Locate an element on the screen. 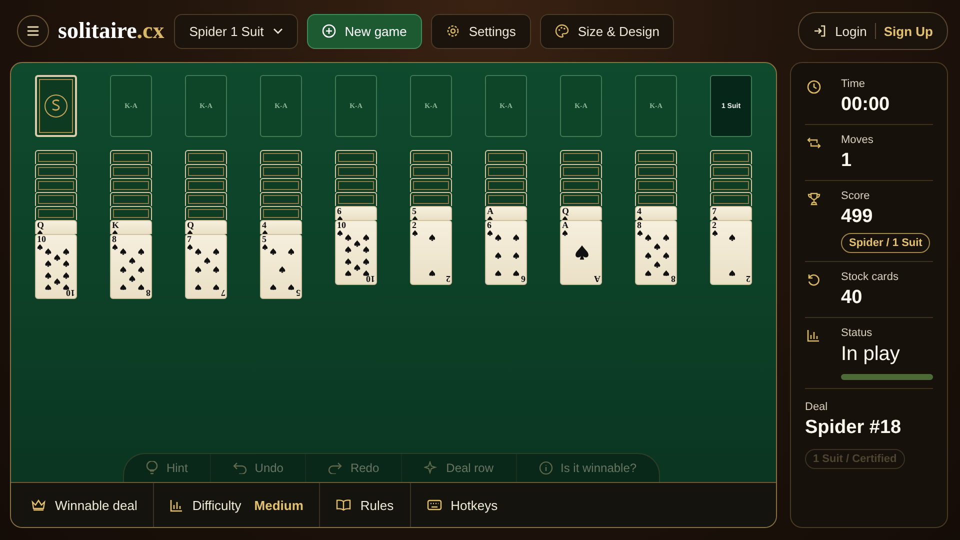 The width and height of the screenshot is (960, 540). game-select: Spider 1 Suit is located at coordinates (236, 31).